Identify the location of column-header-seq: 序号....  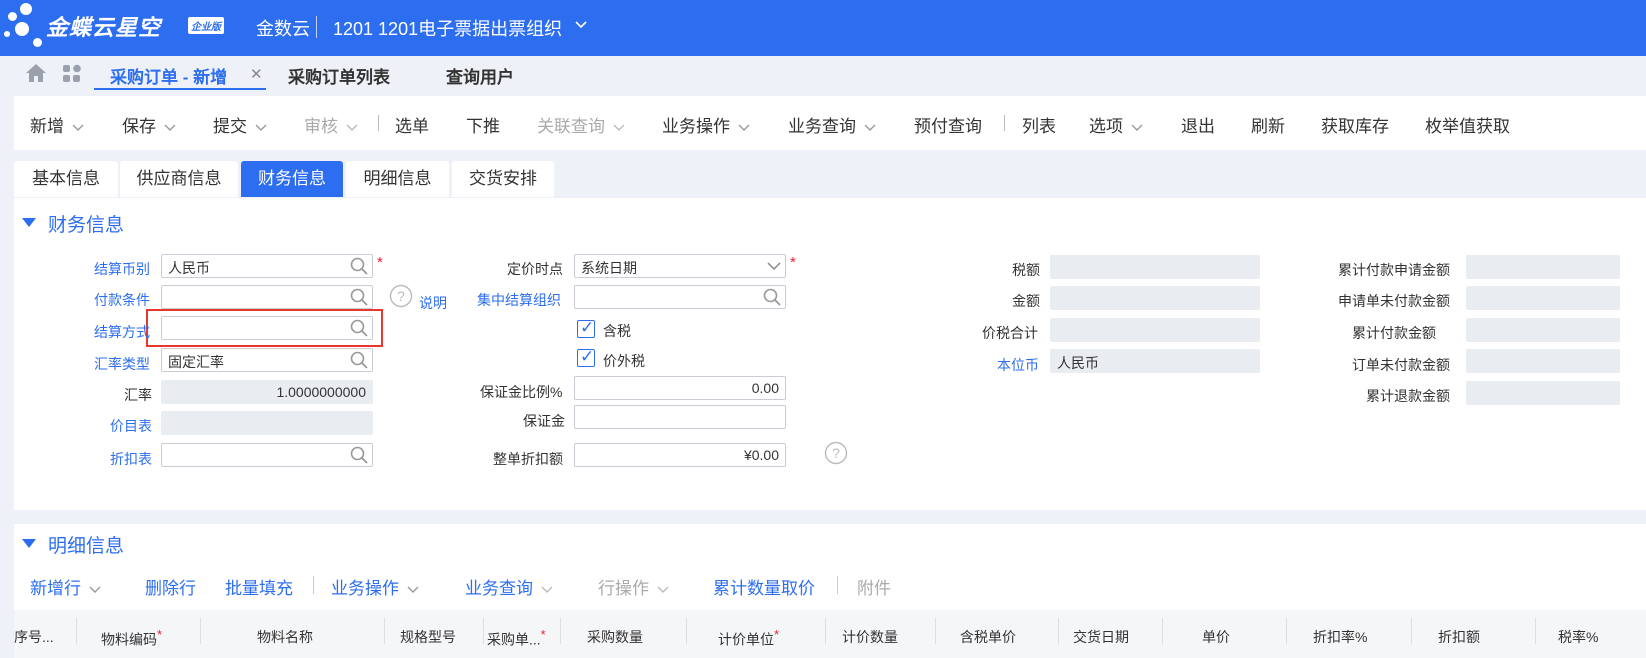
(34, 637).